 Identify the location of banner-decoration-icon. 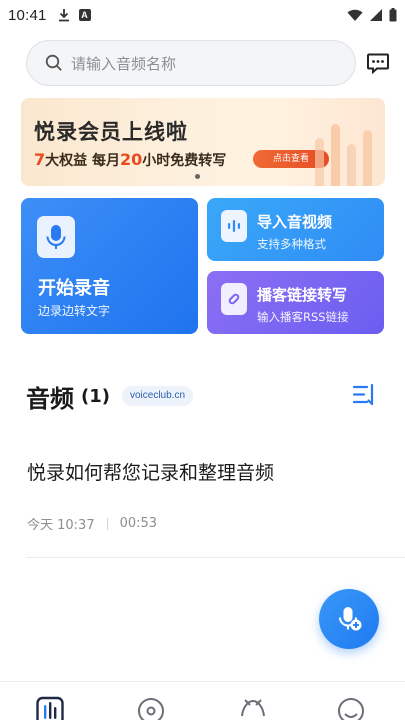
(343, 155).